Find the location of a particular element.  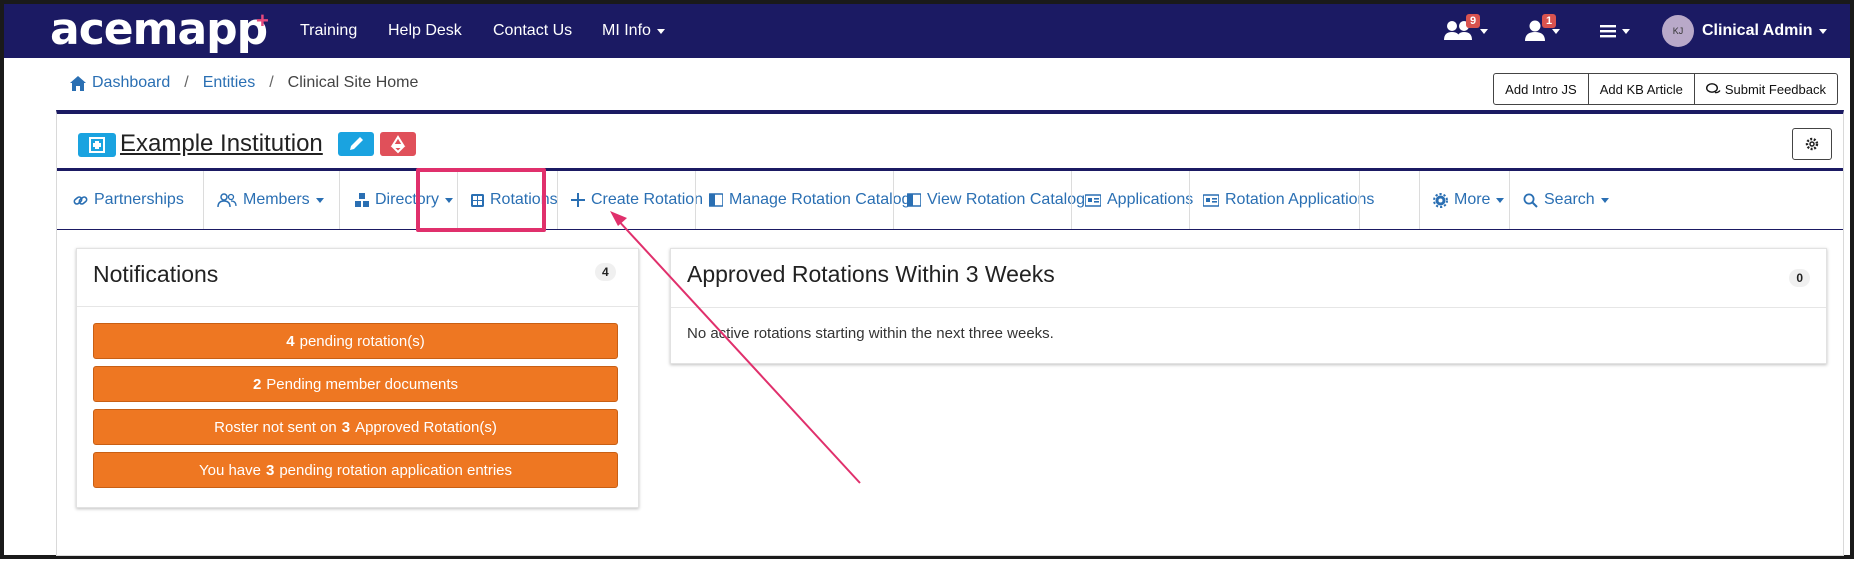

annotation-arrow is located at coordinates (735, 347).